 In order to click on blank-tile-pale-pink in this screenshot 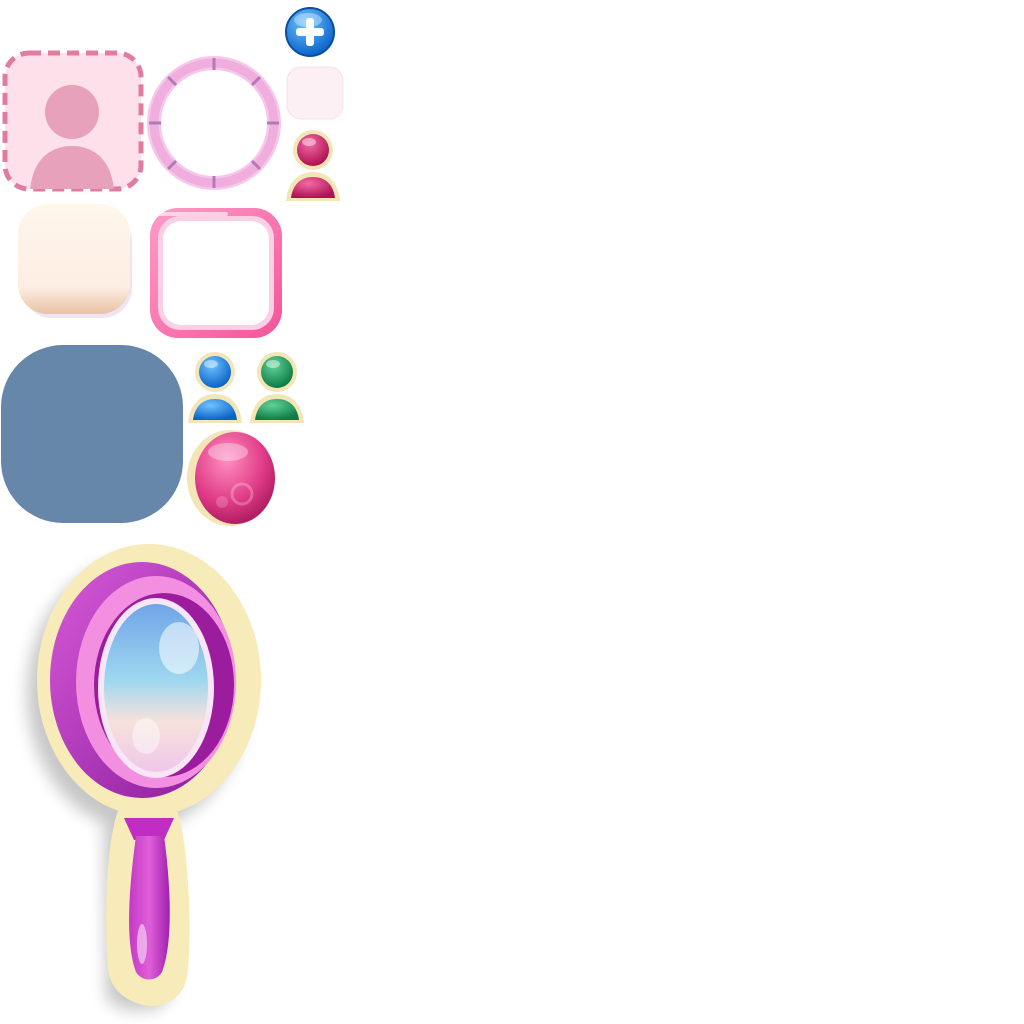, I will do `click(315, 93)`.